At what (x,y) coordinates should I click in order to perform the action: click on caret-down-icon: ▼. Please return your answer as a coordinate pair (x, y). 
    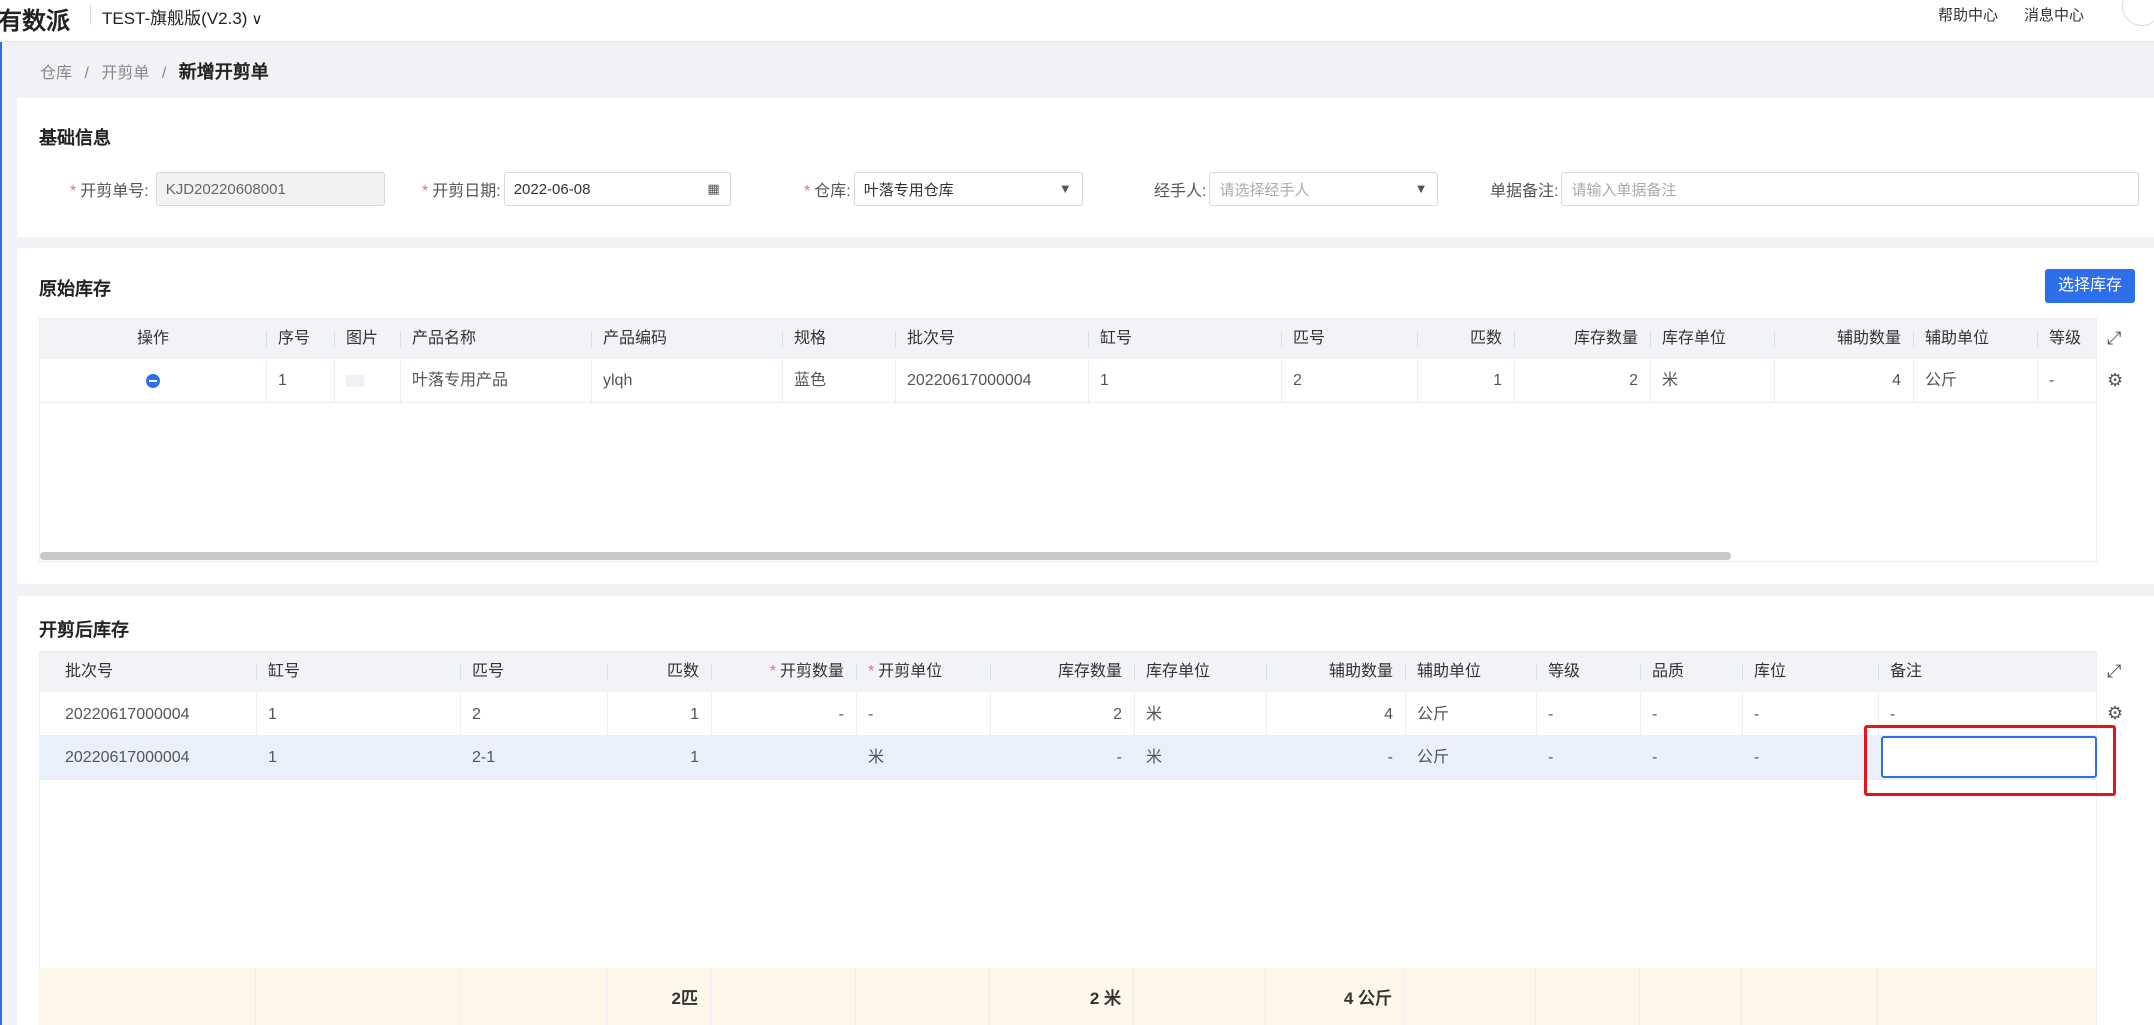
    Looking at the image, I should click on (1421, 188).